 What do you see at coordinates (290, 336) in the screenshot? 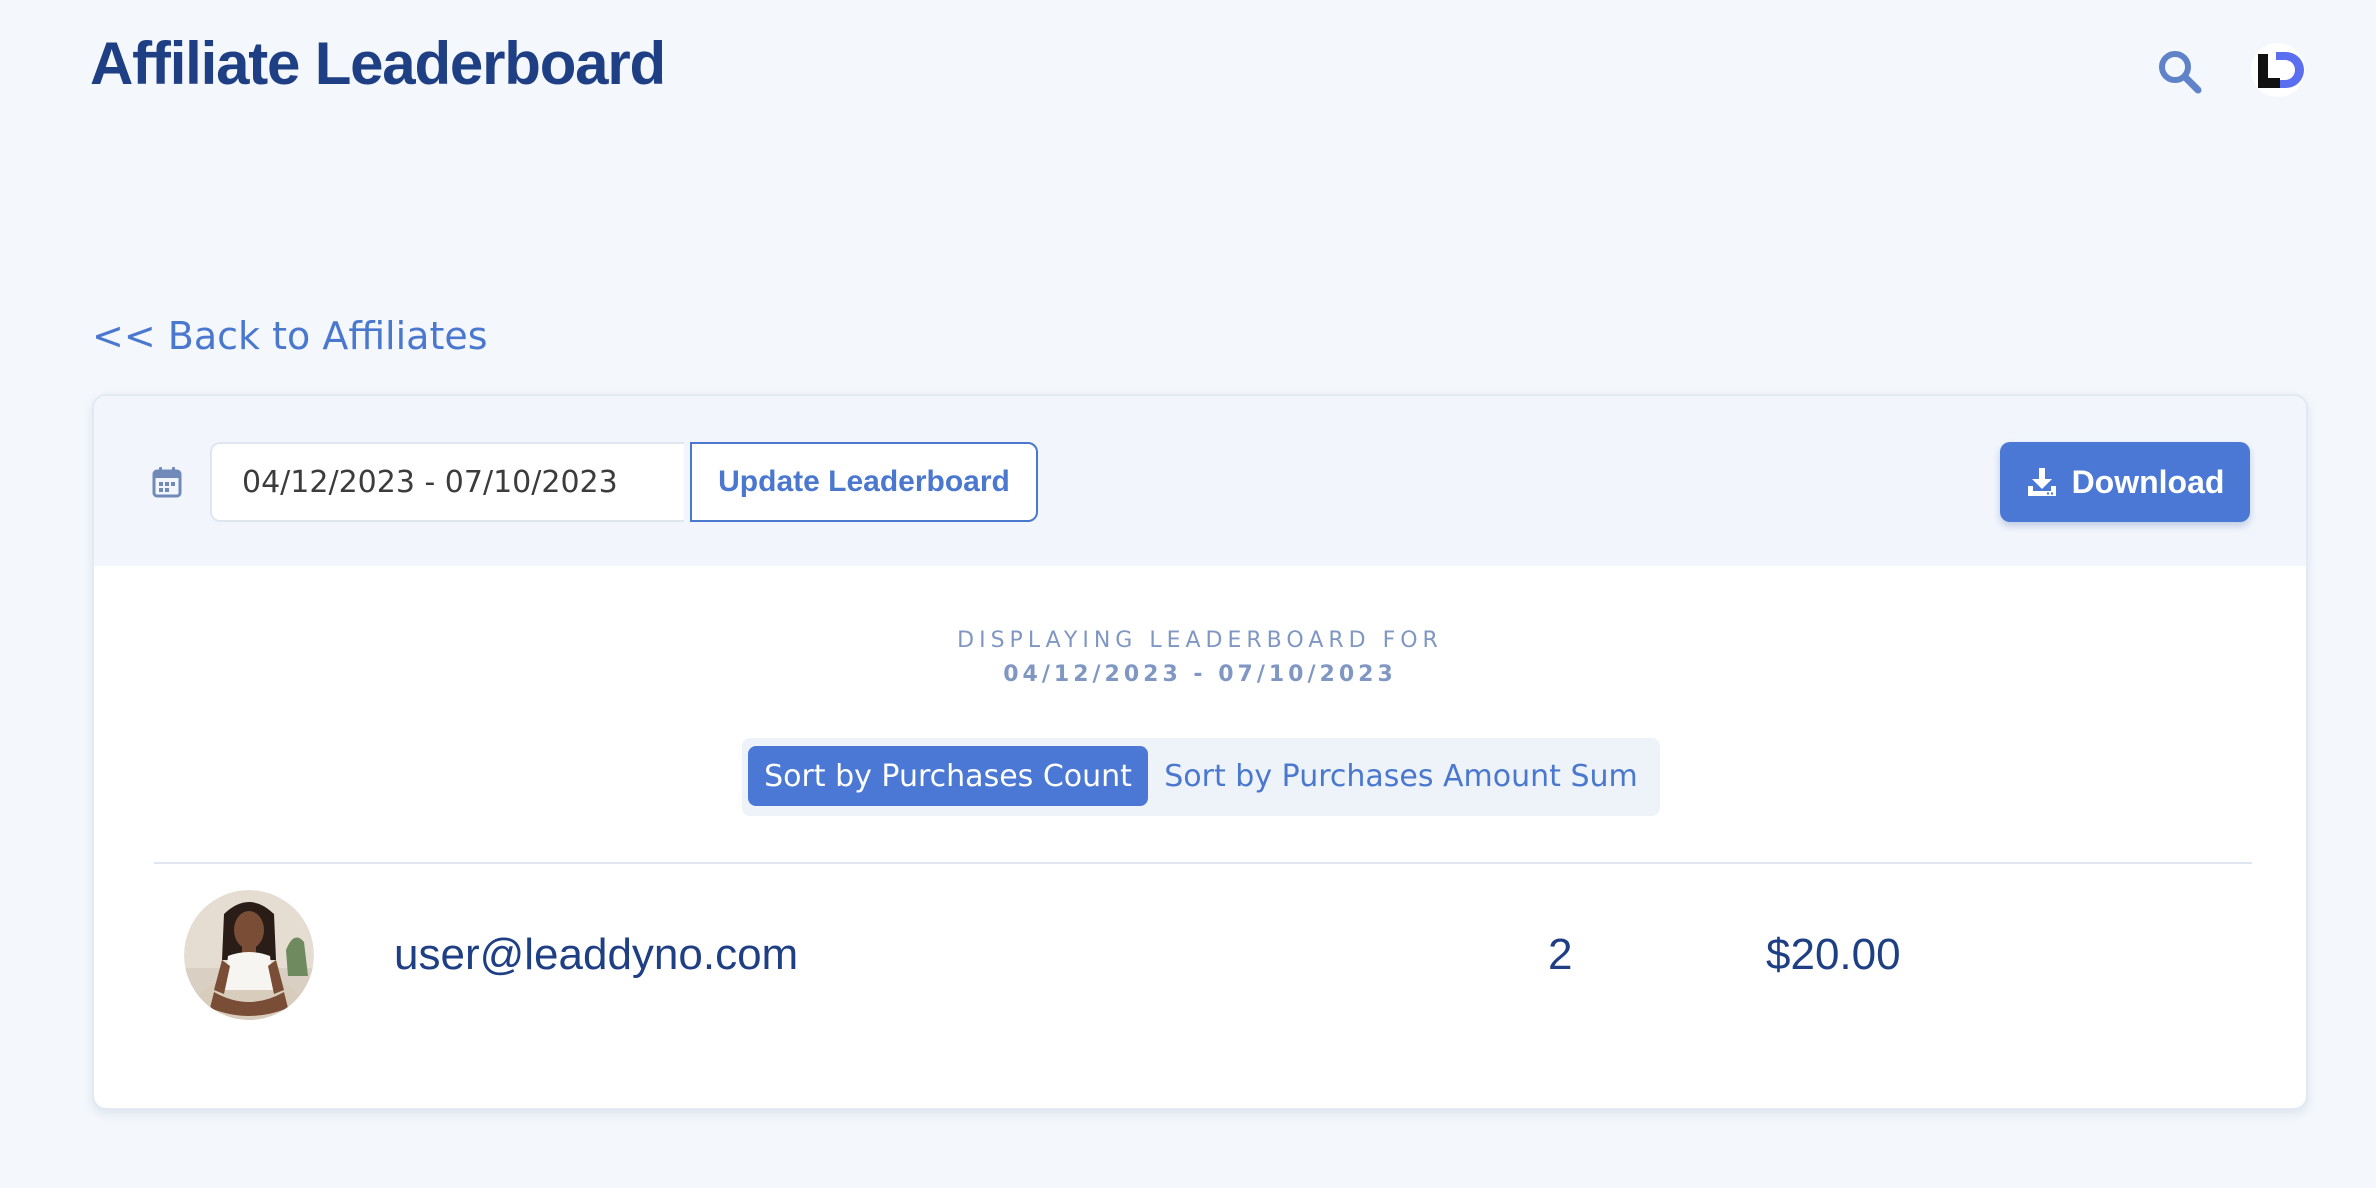
I see `back-to-affiliates-link: << Back to Affiliates` at bounding box center [290, 336].